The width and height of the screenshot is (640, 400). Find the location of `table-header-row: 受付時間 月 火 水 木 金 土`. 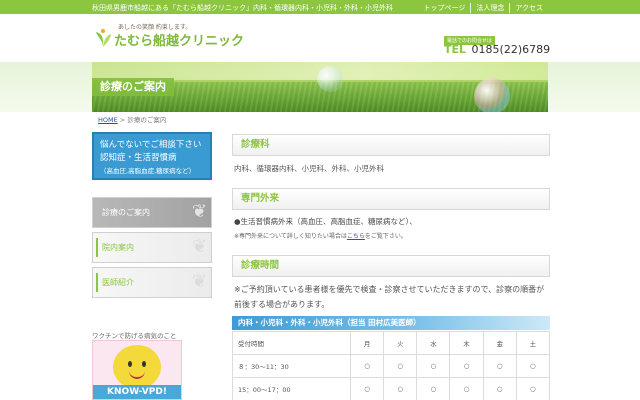

table-header-row: 受付時間 月 火 水 木 金 土 is located at coordinates (391, 343).